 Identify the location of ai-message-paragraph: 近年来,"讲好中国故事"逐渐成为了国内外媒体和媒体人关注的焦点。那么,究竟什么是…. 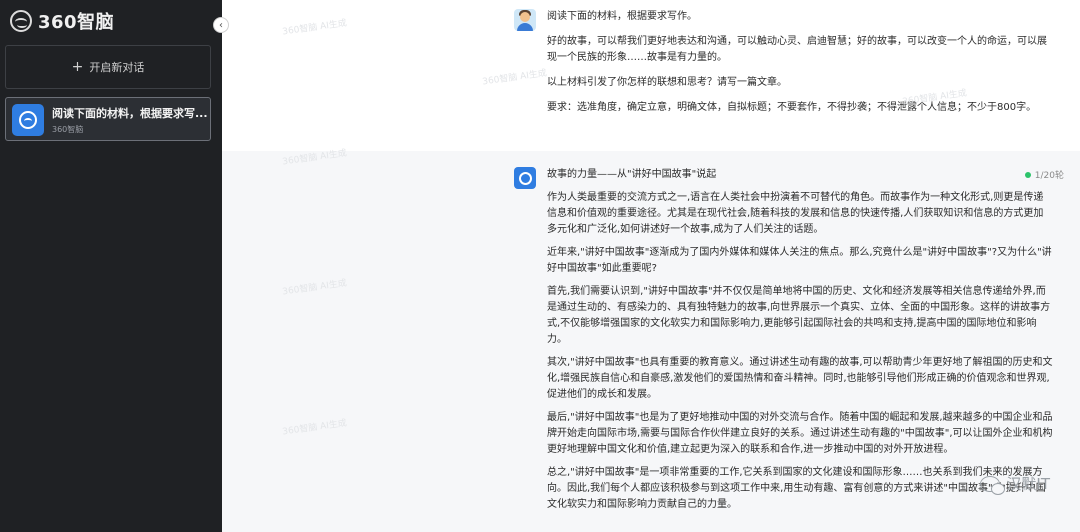
(799, 260).